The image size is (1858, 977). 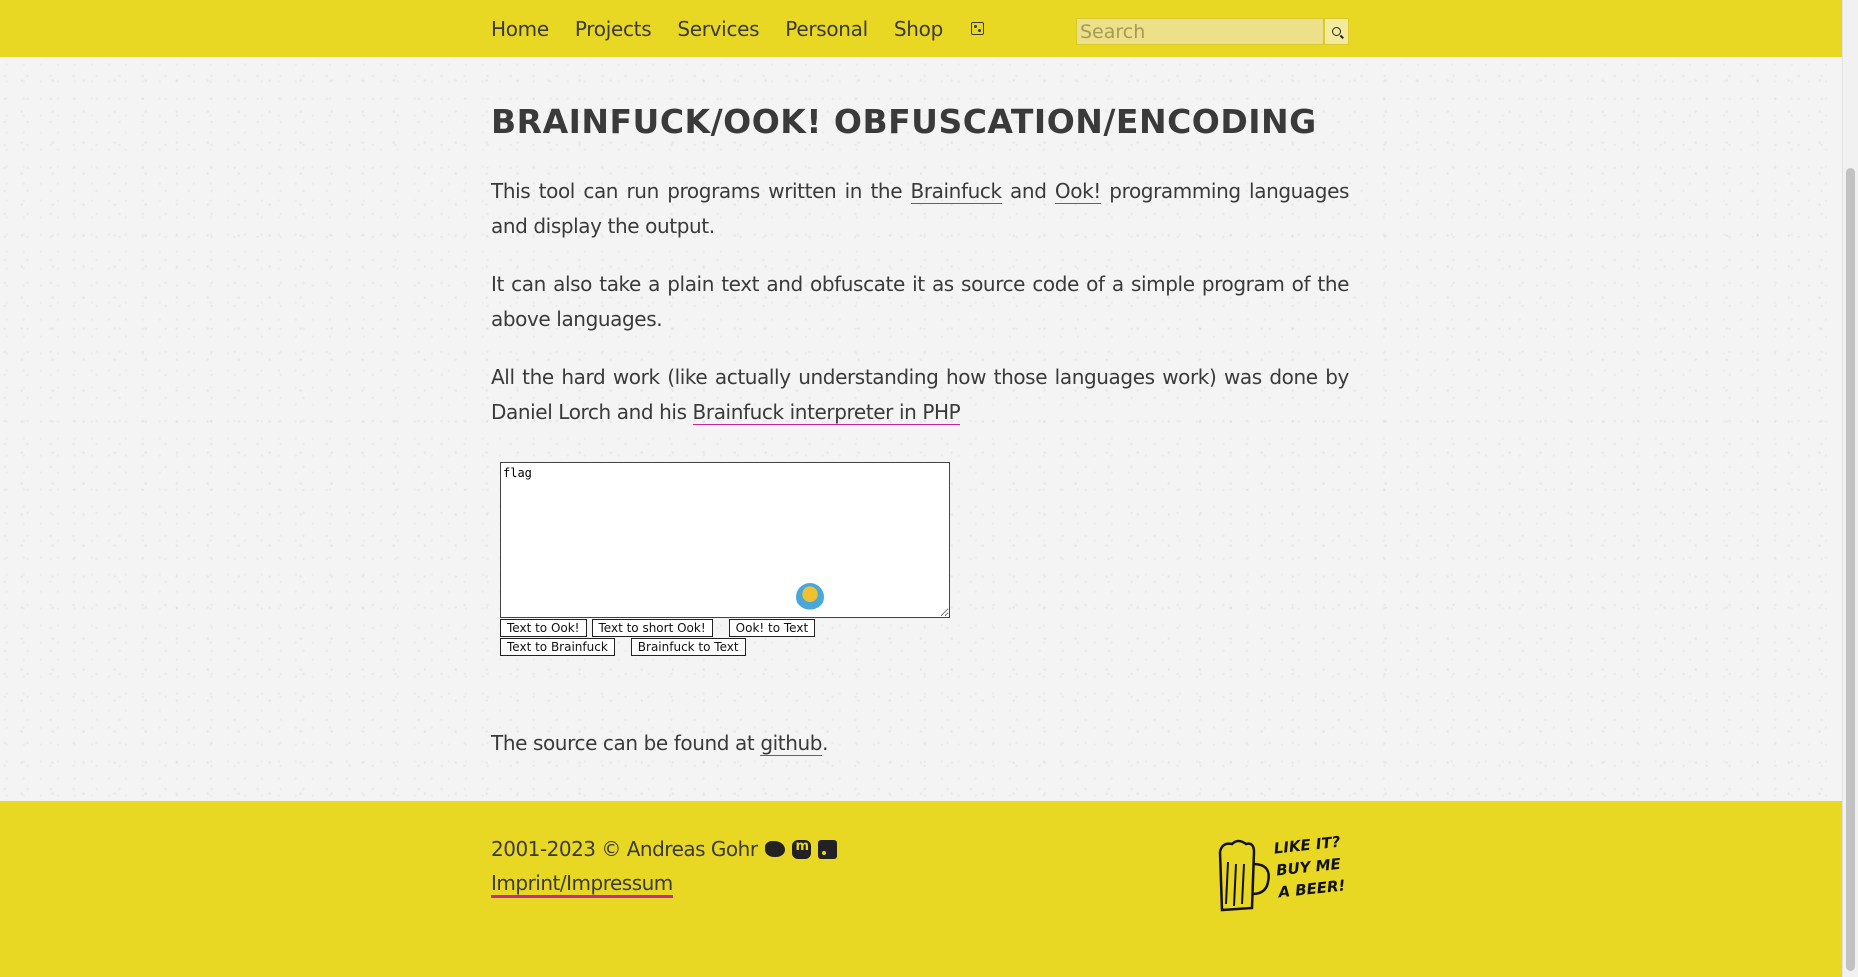 I want to click on text-to-short-ook-button: Text to short Ook!, so click(x=652, y=628).